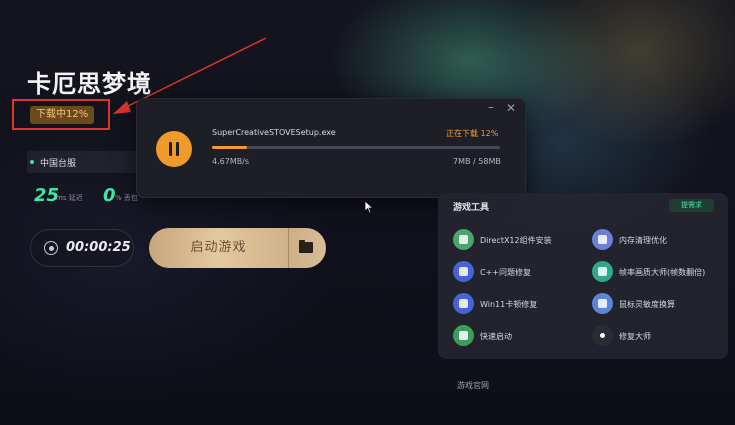 The height and width of the screenshot is (425, 735). What do you see at coordinates (643, 240) in the screenshot?
I see `tool-item-label: 内存清理优化` at bounding box center [643, 240].